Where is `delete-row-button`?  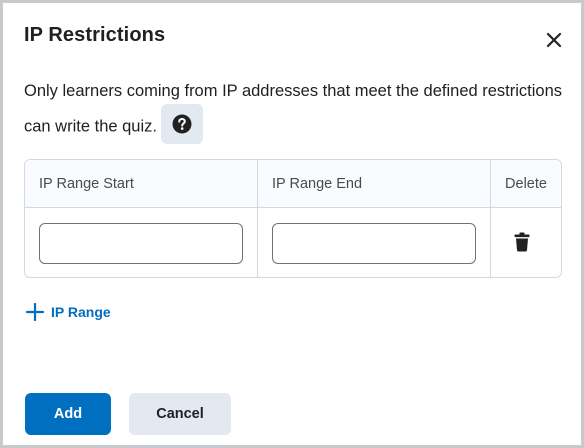
delete-row-button is located at coordinates (524, 243).